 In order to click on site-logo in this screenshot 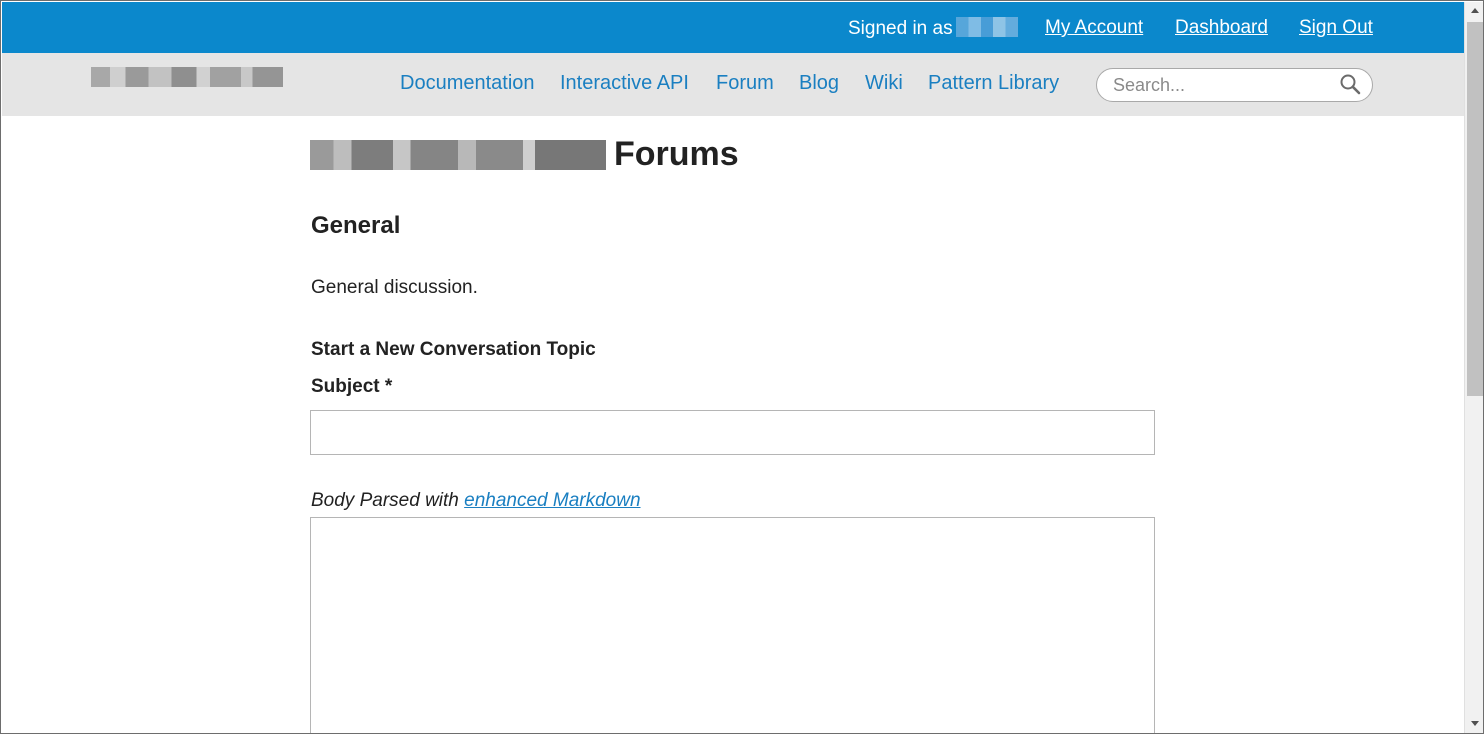, I will do `click(187, 77)`.